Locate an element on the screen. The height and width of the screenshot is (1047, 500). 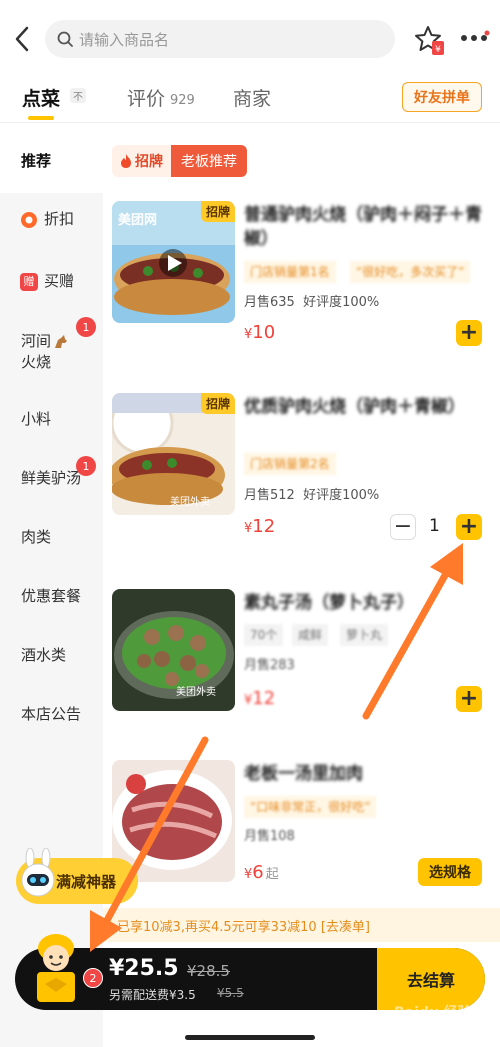
promo-left-label: 招牌 is located at coordinates (149, 162).